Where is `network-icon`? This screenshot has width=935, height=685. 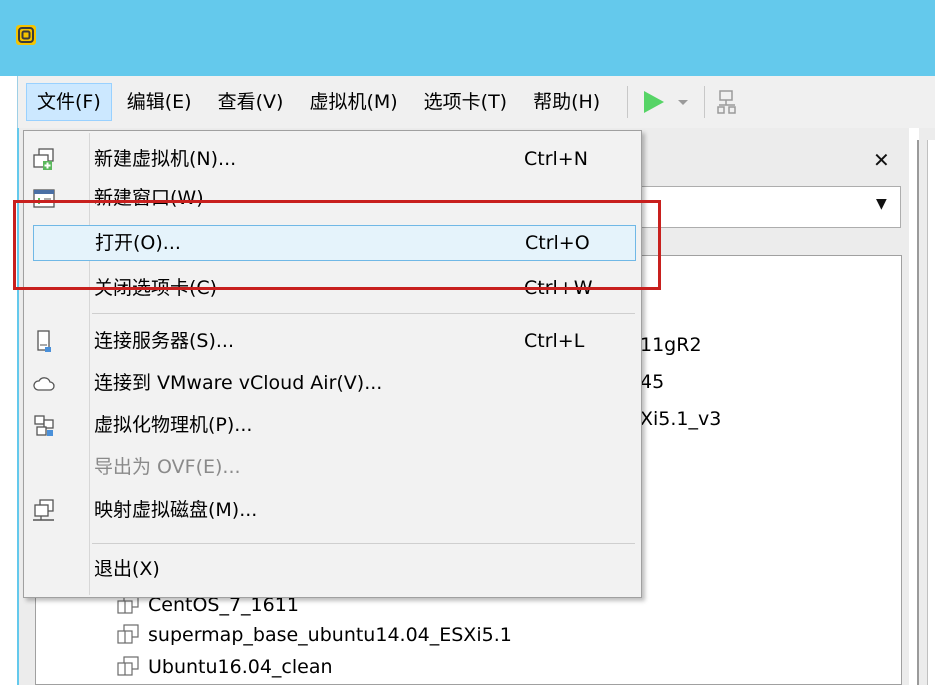
network-icon is located at coordinates (726, 102).